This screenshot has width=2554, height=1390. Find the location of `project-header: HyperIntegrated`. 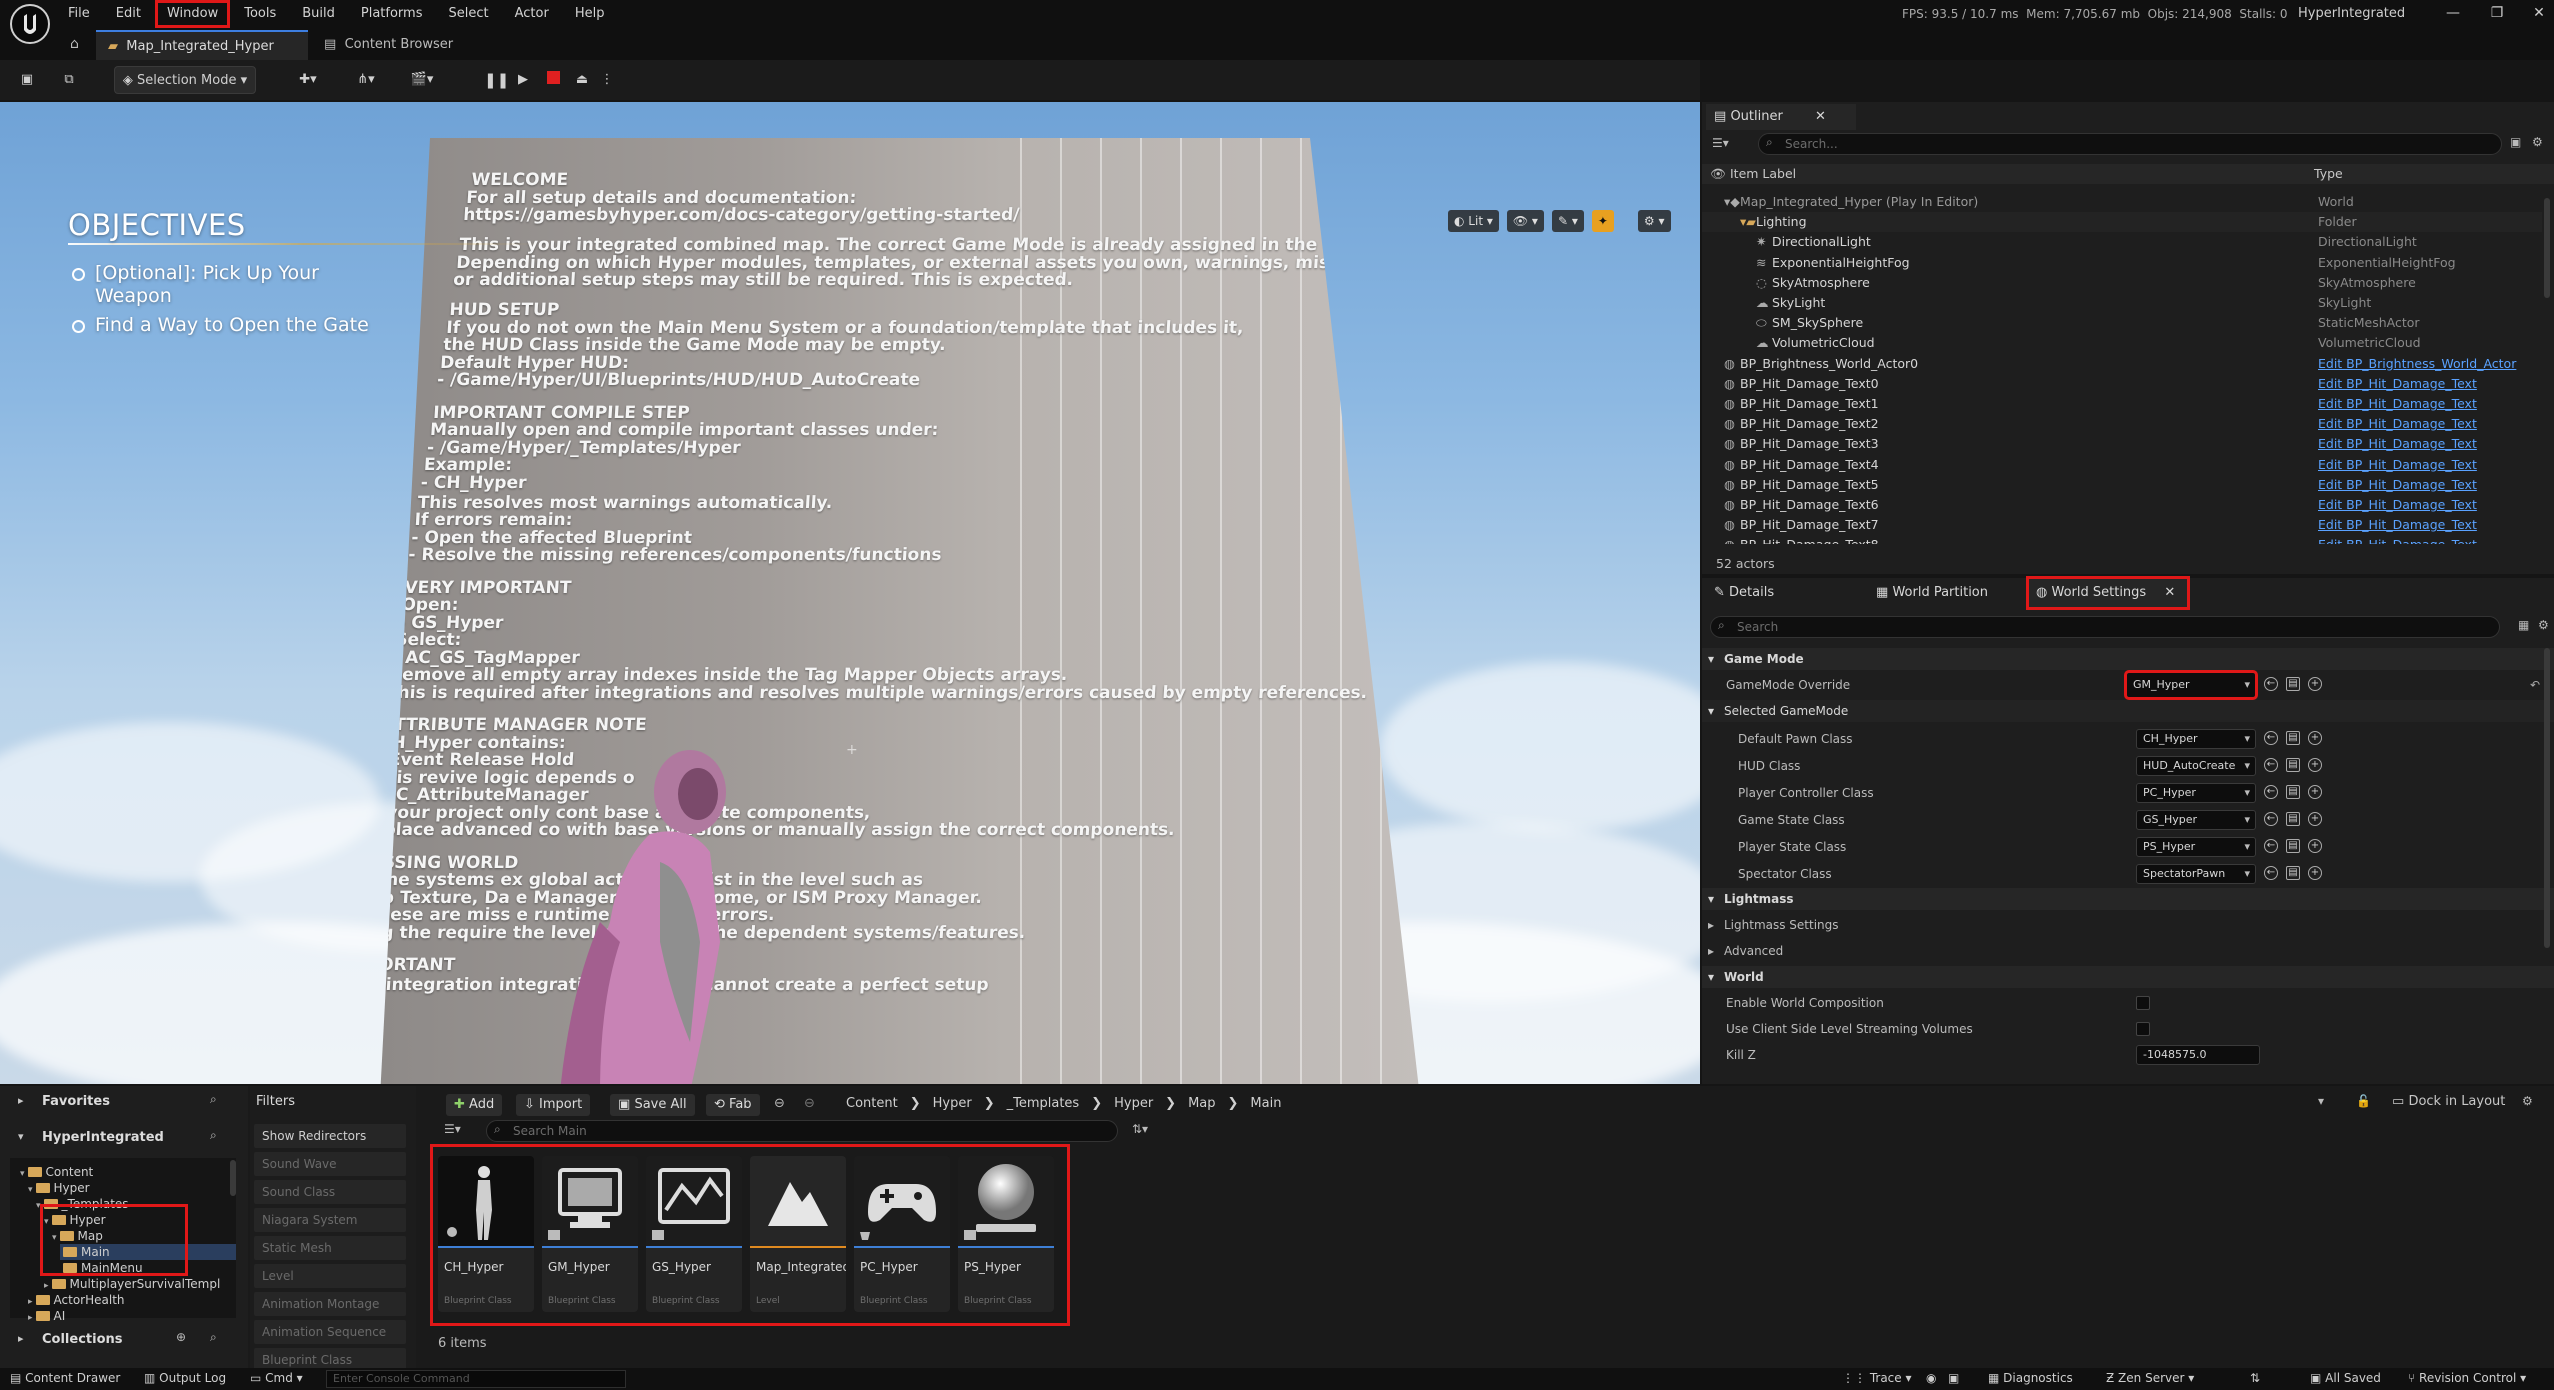

project-header: HyperIntegrated is located at coordinates (103, 1137).